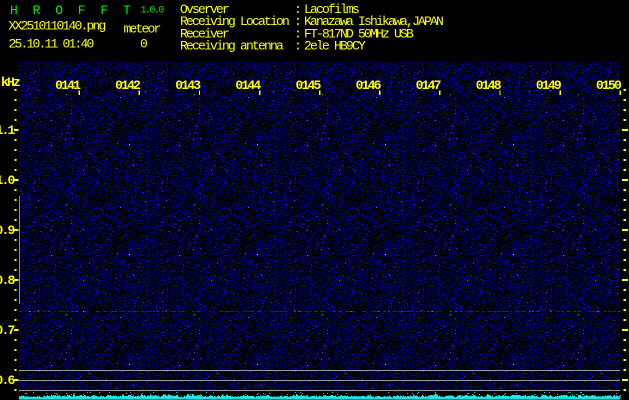 Image resolution: width=629 pixels, height=400 pixels. What do you see at coordinates (10, 82) in the screenshot?
I see `svg-text: kHz` at bounding box center [10, 82].